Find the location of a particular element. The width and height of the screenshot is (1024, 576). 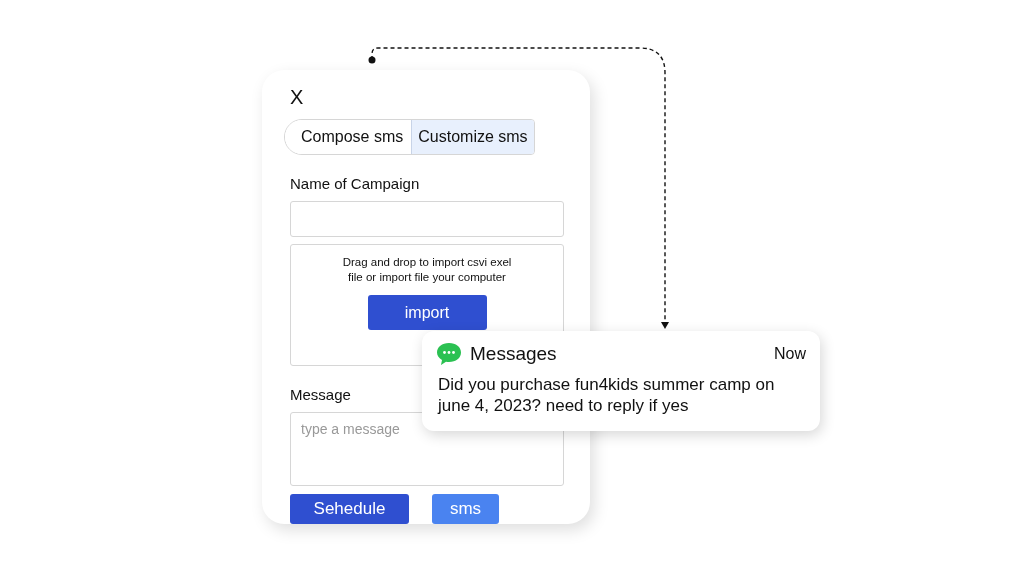

close-button: X is located at coordinates (297, 97).